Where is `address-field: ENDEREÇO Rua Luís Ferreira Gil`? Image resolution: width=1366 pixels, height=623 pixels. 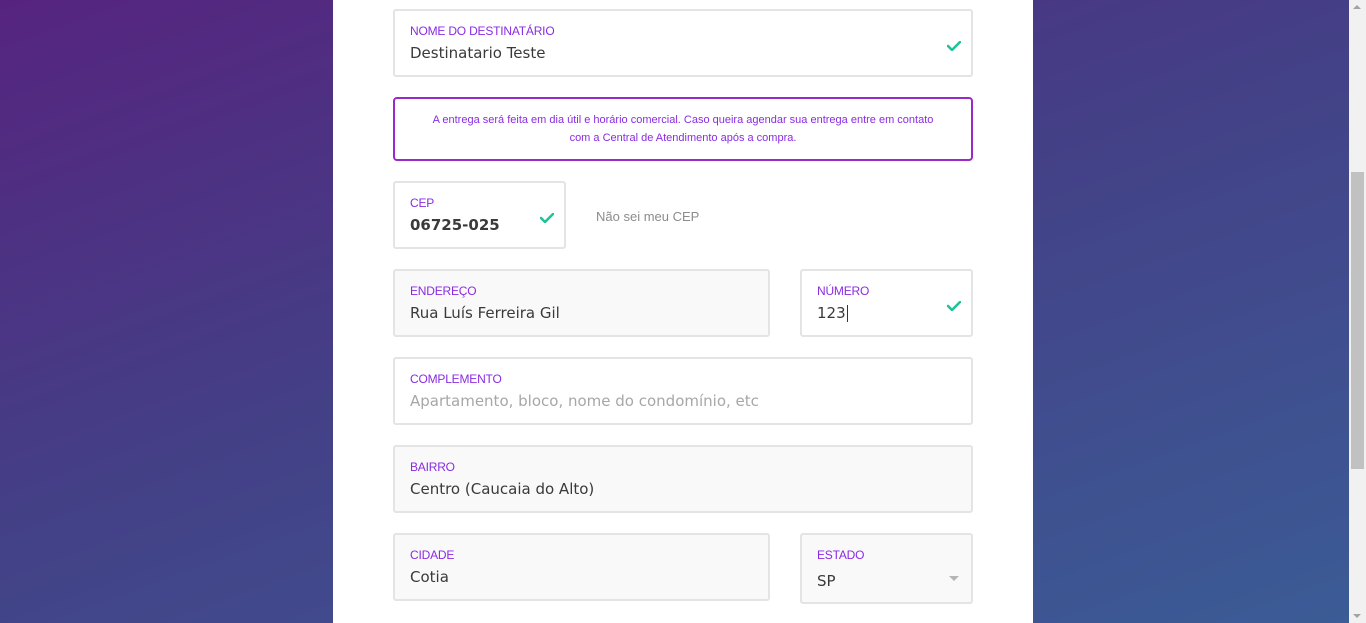
address-field: ENDEREÇO Rua Luís Ferreira Gil is located at coordinates (581, 303).